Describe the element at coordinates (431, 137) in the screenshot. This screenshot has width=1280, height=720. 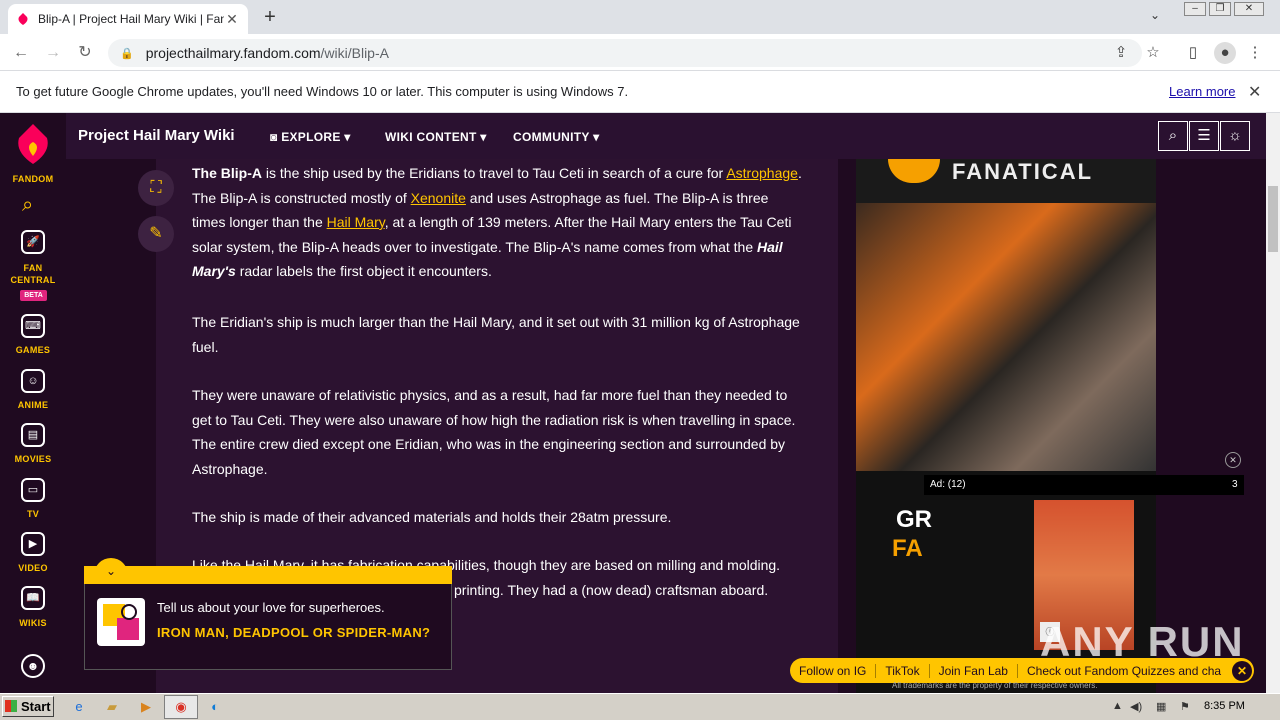
I see `wiki-content-label: WIKI CONTENT` at that location.